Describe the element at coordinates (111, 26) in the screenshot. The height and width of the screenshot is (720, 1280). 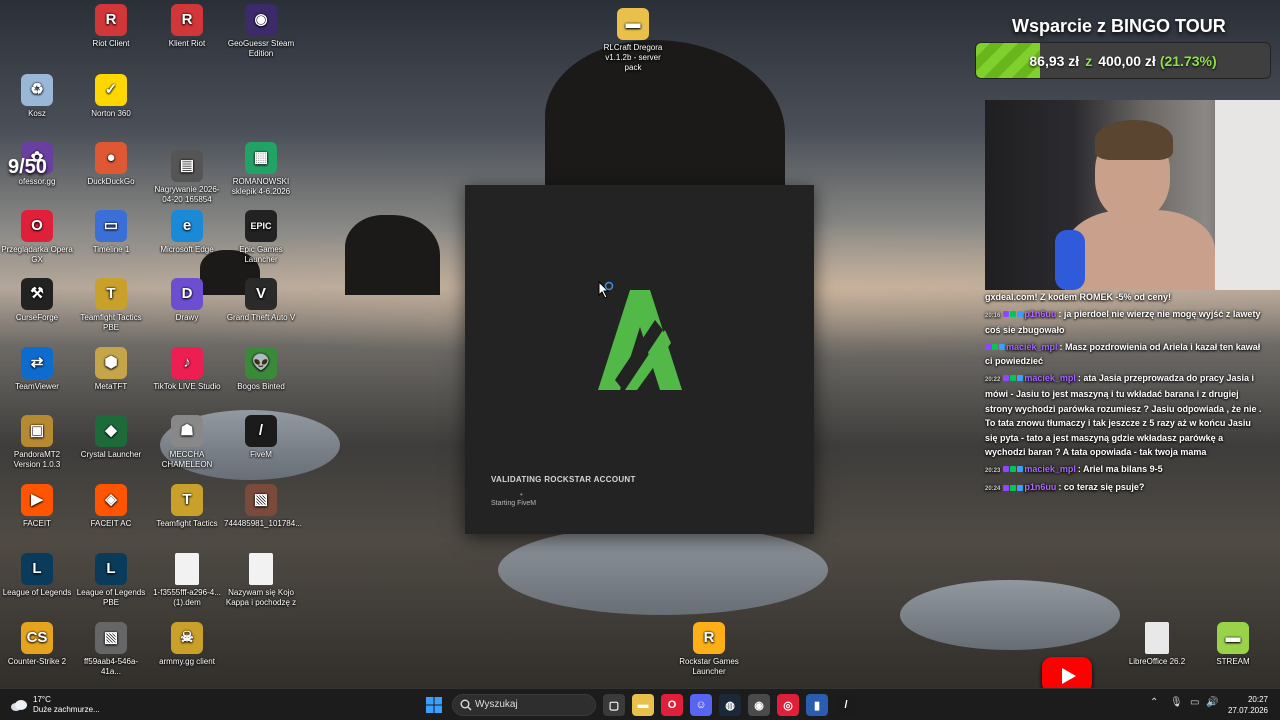
I see `desktop-icon: R Riot Client` at that location.